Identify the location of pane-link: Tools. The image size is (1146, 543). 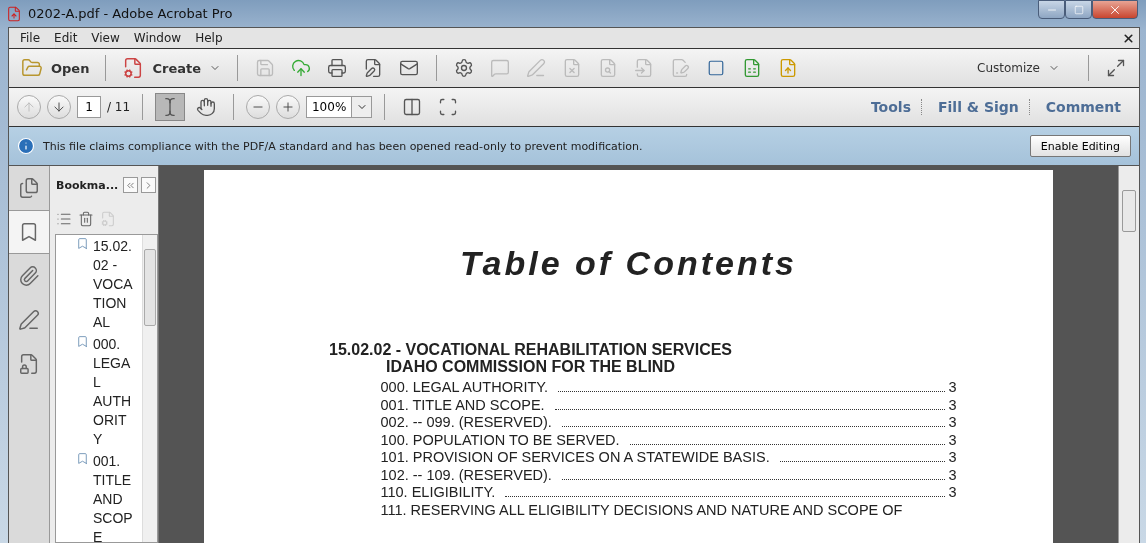
(891, 107).